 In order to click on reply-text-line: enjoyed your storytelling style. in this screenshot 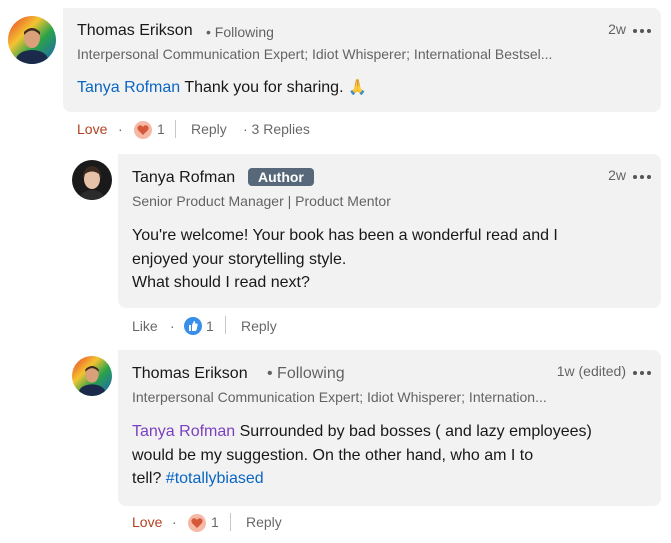, I will do `click(239, 259)`.